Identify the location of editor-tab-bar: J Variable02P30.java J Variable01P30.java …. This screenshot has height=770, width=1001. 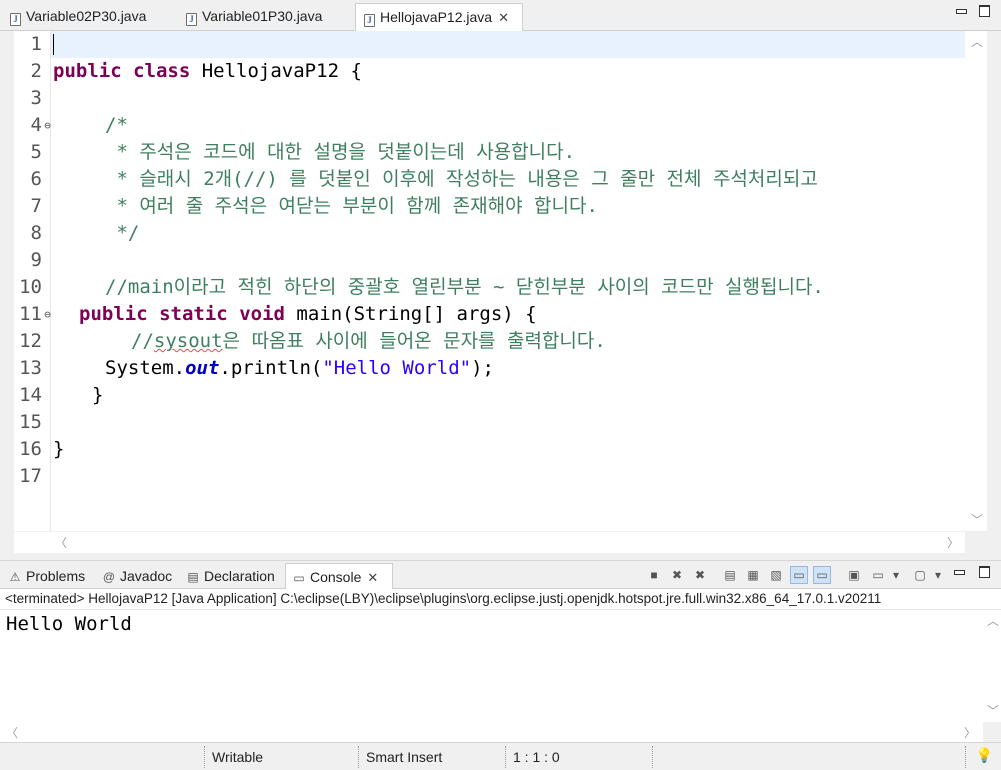
(500, 16).